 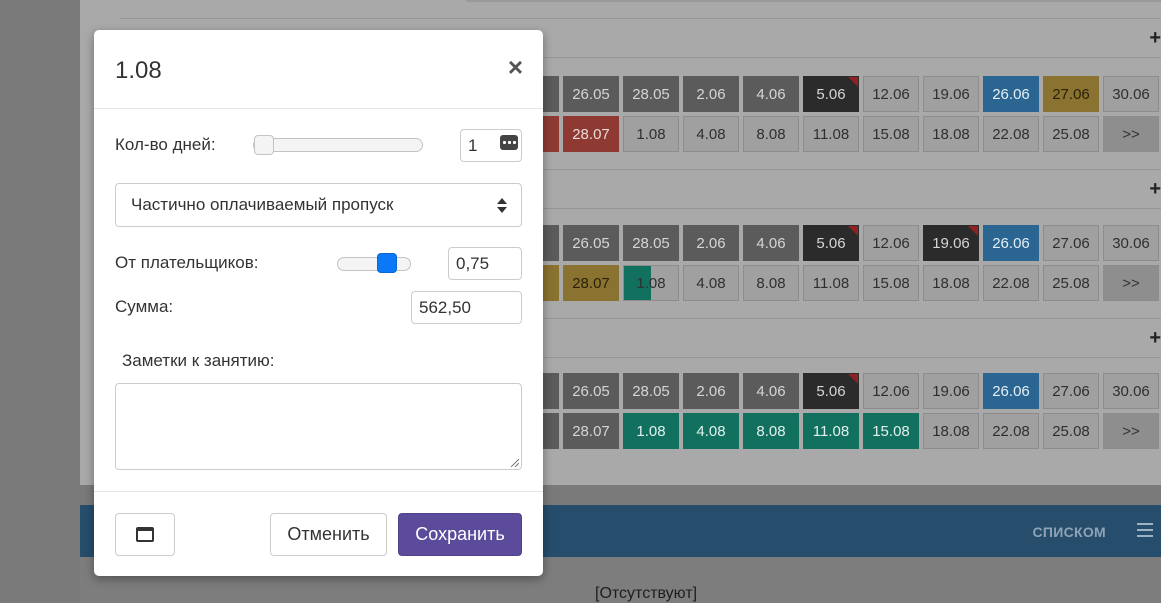 I want to click on modal-header: 1.08 ×, so click(x=318, y=69).